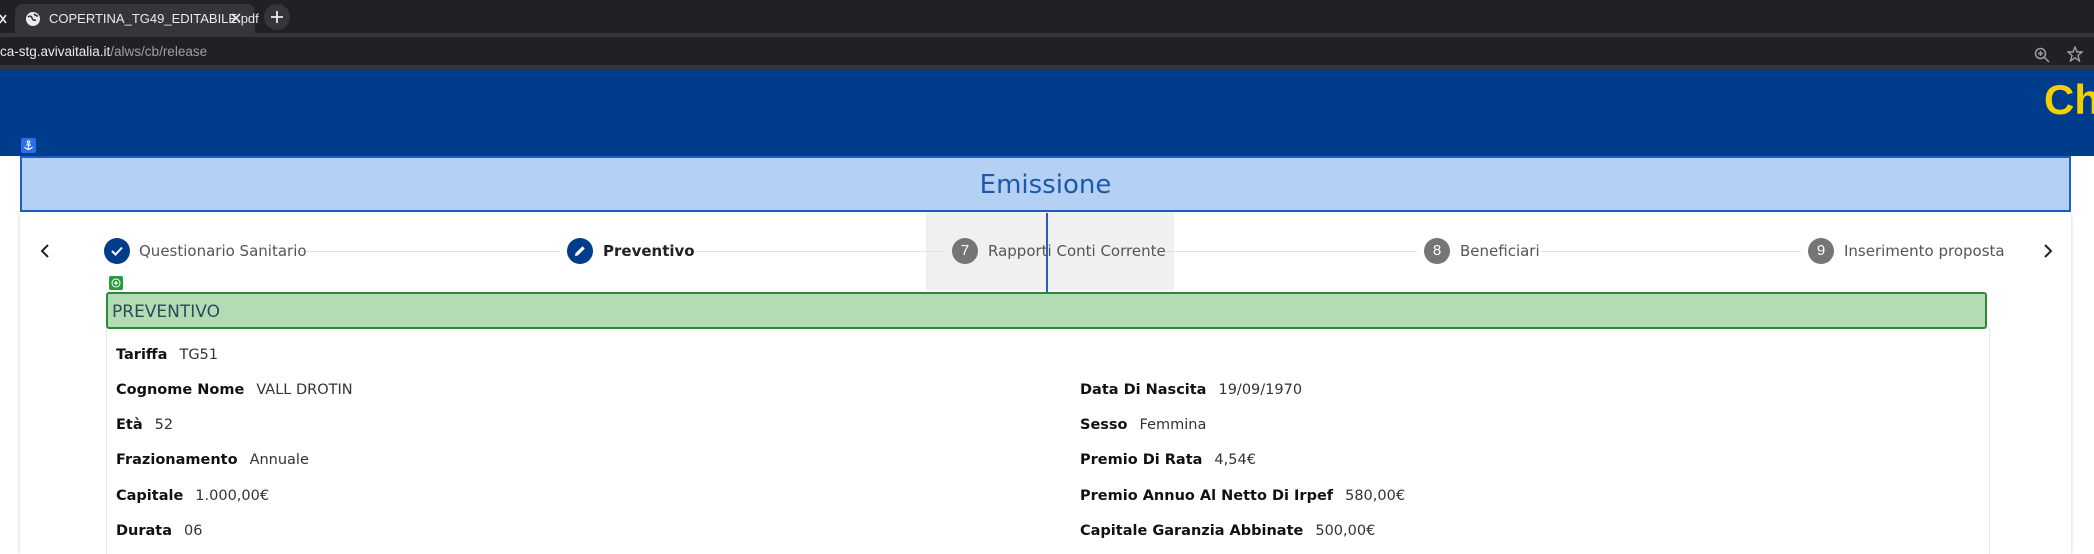  What do you see at coordinates (223, 251) in the screenshot?
I see `step-label: Questionario Sanitario` at bounding box center [223, 251].